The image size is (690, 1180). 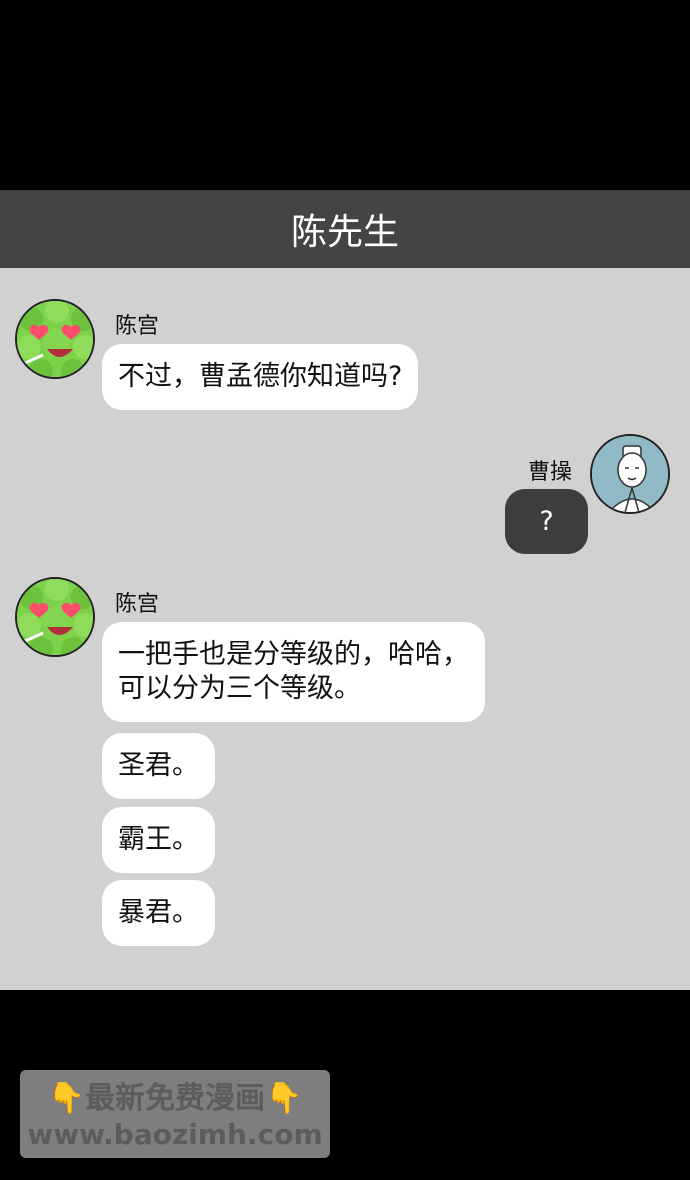 I want to click on watermark-badge: 👇最新免费漫画👇 www.baozimh.com, so click(x=175, y=1114).